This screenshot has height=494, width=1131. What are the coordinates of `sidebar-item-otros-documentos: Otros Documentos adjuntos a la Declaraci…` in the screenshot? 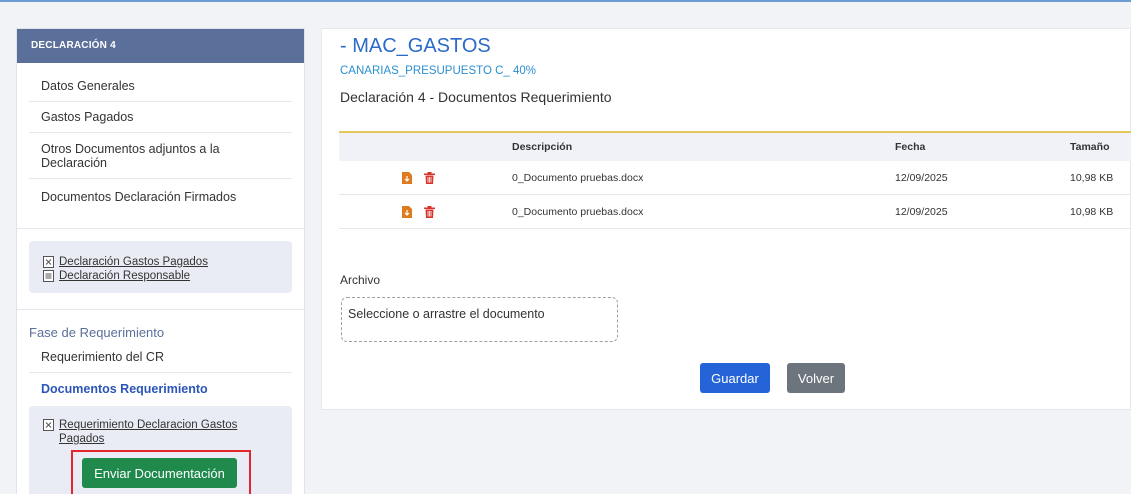 It's located at (160, 156).